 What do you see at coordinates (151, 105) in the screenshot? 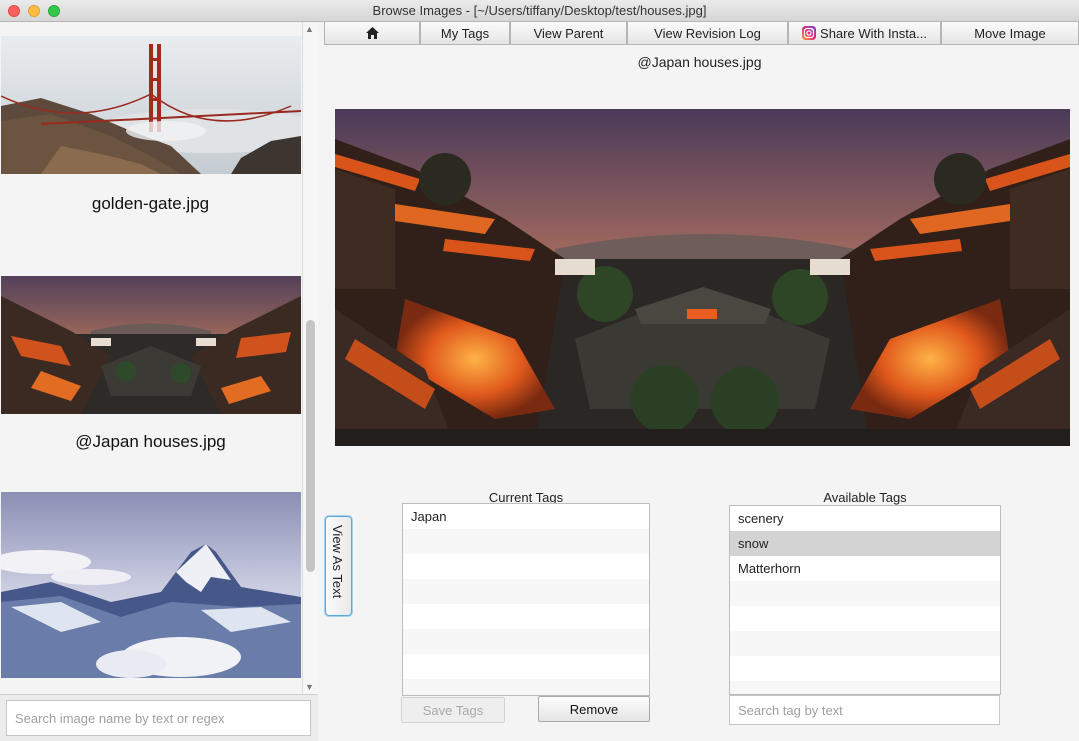
I see `golden-gate-bridge-photo` at bounding box center [151, 105].